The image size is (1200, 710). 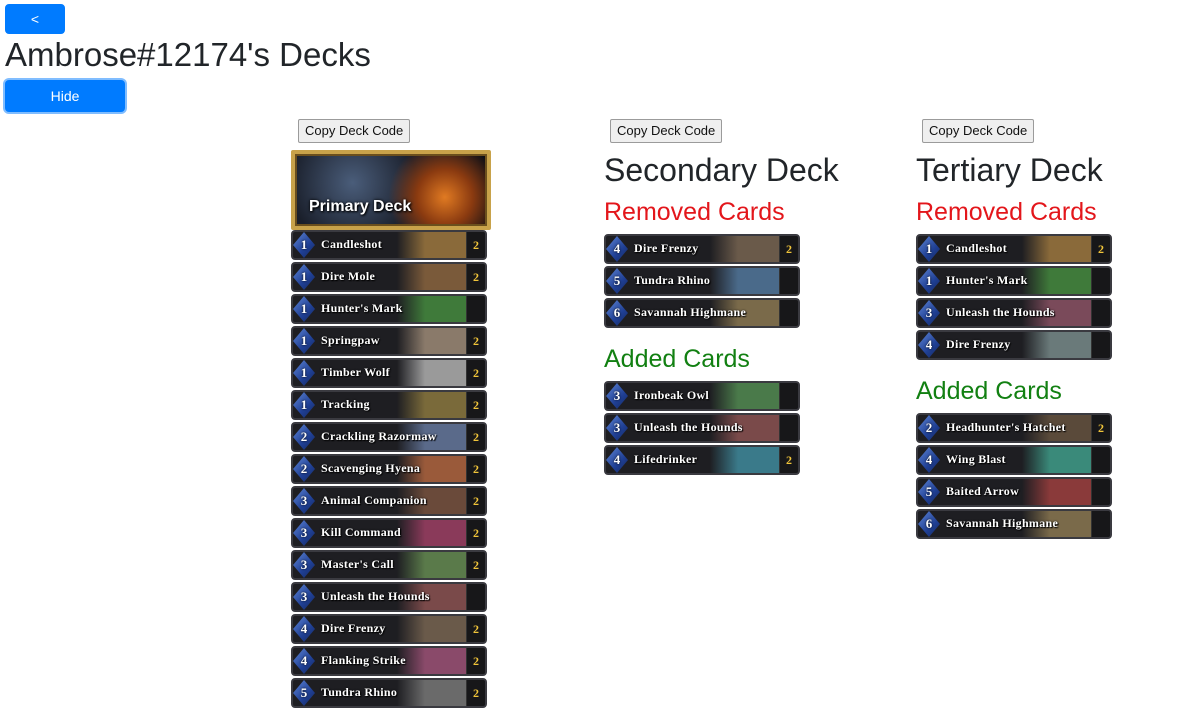 What do you see at coordinates (304, 692) in the screenshot?
I see `card-cost: 5` at bounding box center [304, 692].